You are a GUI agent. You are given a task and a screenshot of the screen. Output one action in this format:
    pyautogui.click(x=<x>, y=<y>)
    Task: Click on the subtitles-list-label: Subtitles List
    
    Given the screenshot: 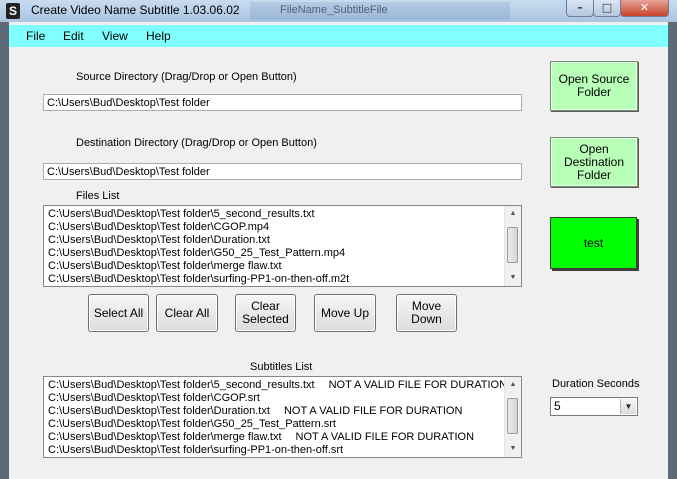 What is the action you would take?
    pyautogui.click(x=281, y=367)
    